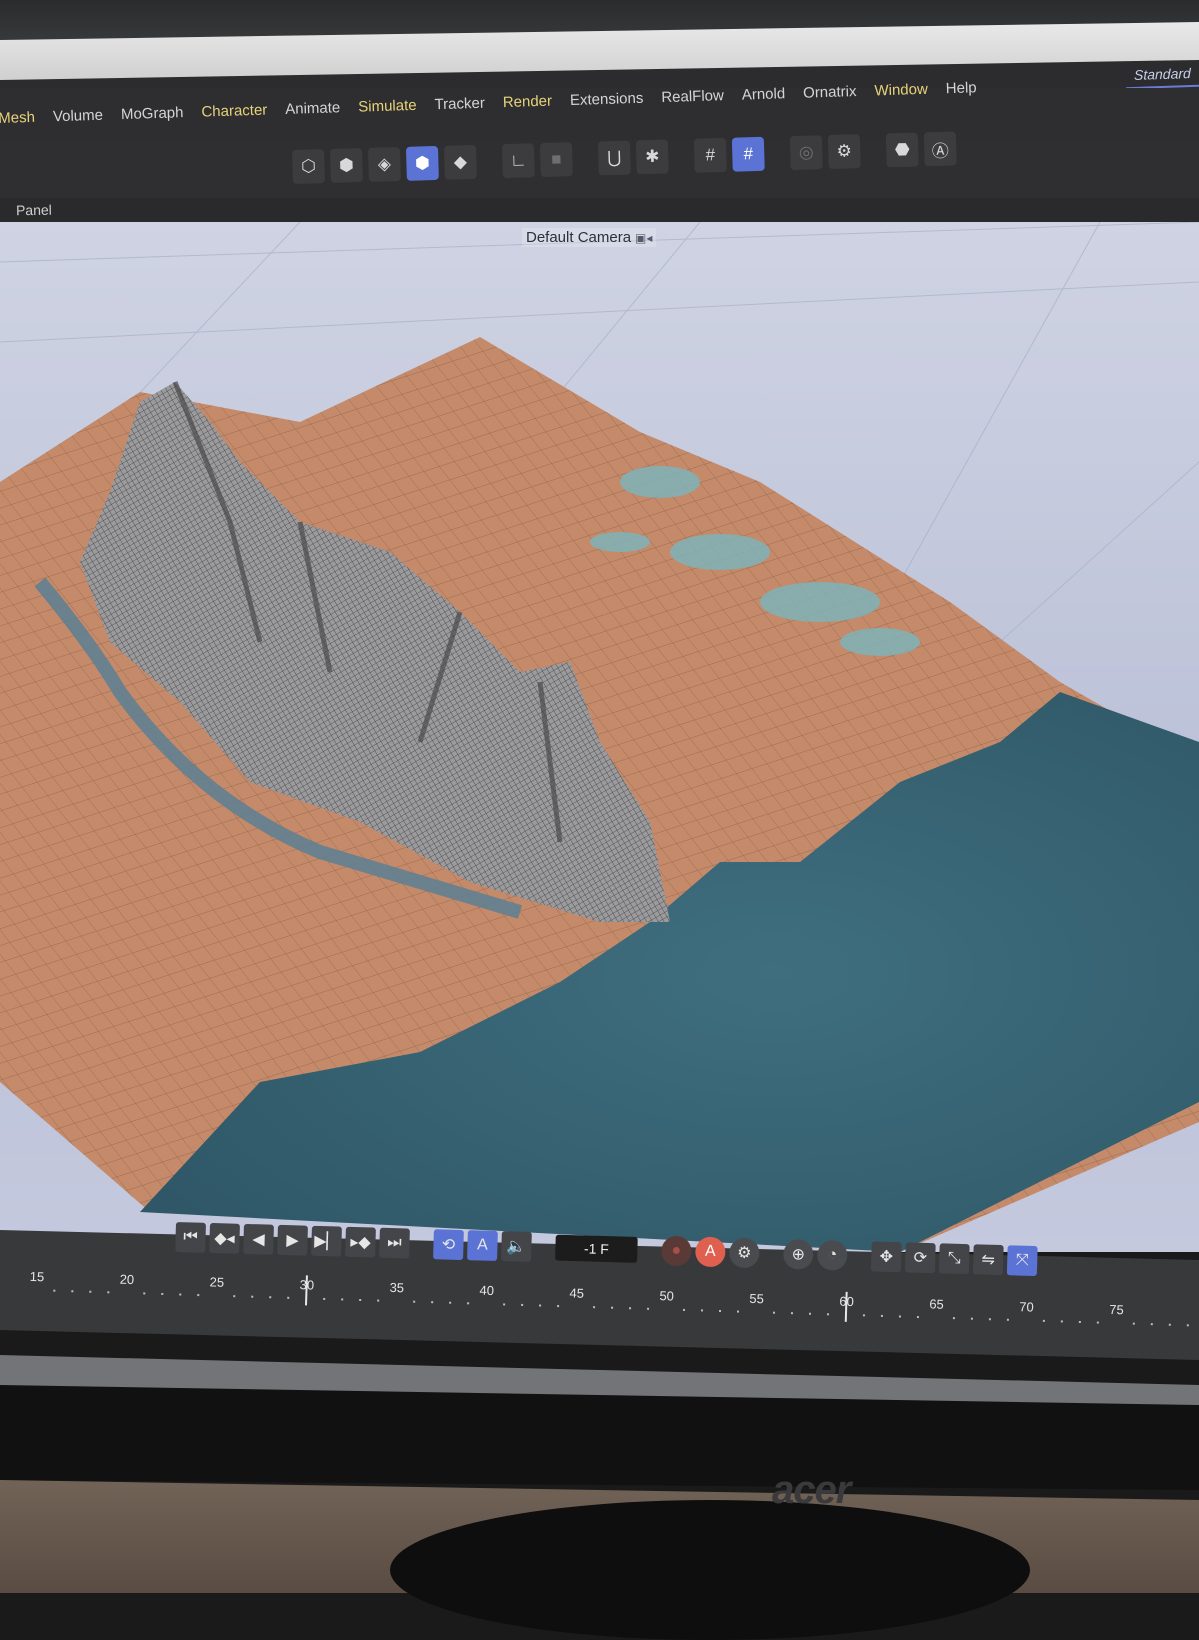  I want to click on grid-snap-icon: #, so click(710, 155).